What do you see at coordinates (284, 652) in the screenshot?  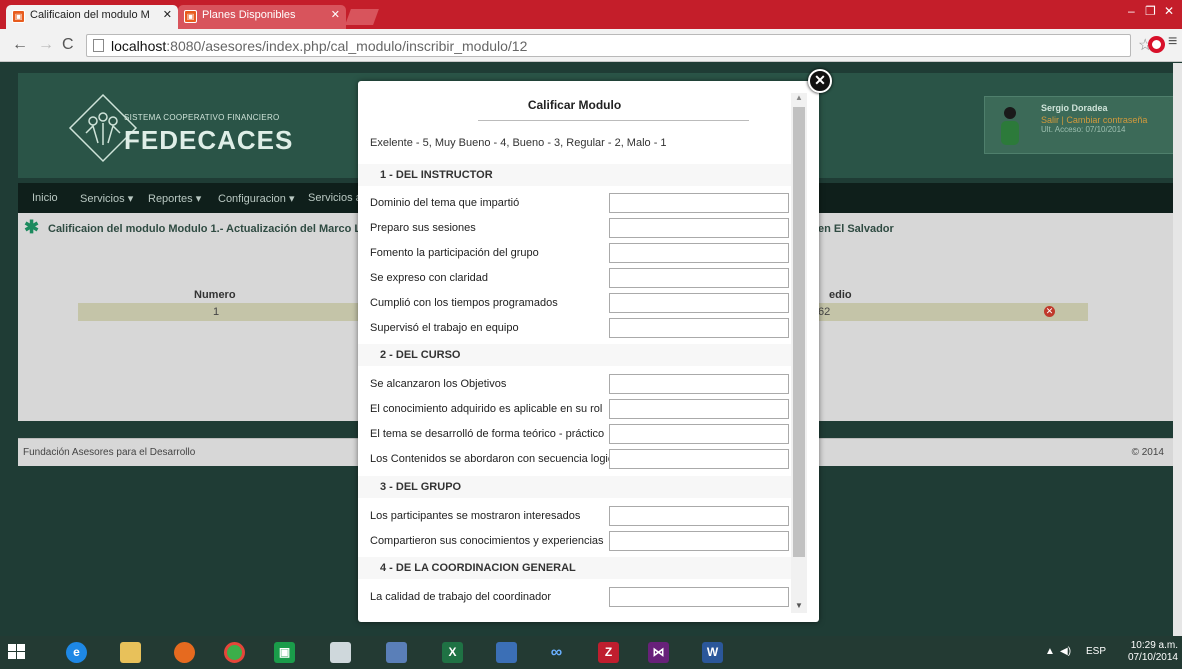 I see `taskbar-store: ▣` at bounding box center [284, 652].